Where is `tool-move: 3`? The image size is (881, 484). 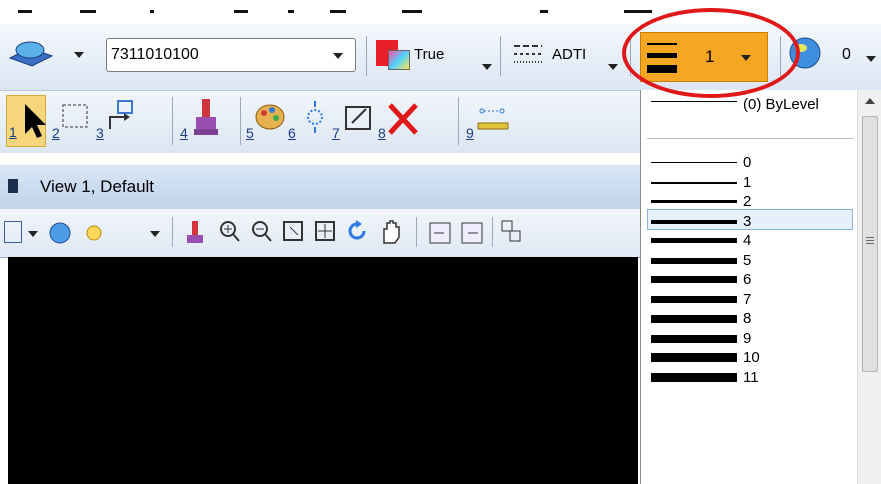
tool-move: 3 is located at coordinates (114, 121).